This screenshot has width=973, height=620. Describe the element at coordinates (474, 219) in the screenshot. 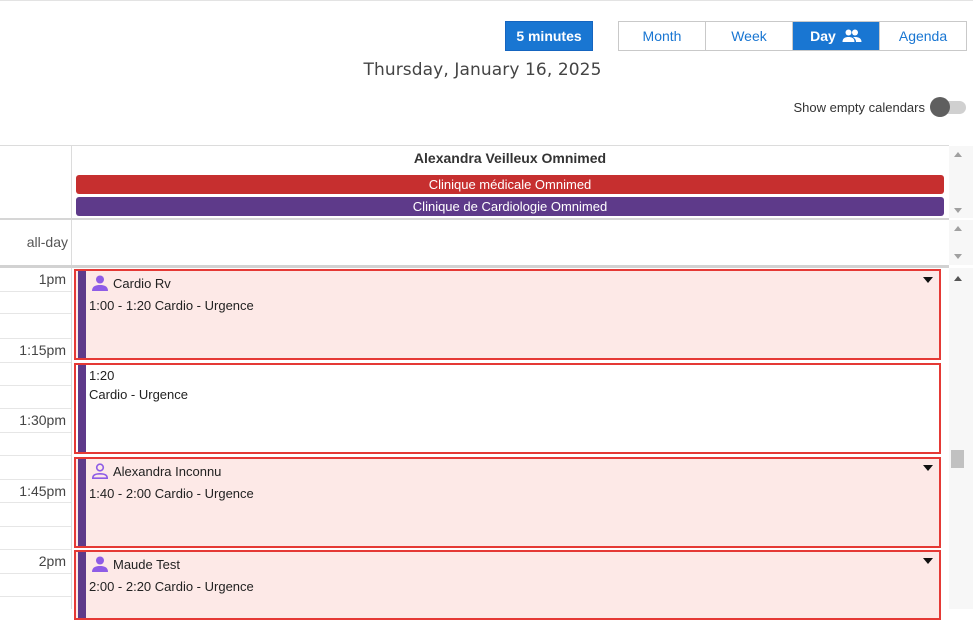

I see `allday-top-border` at that location.